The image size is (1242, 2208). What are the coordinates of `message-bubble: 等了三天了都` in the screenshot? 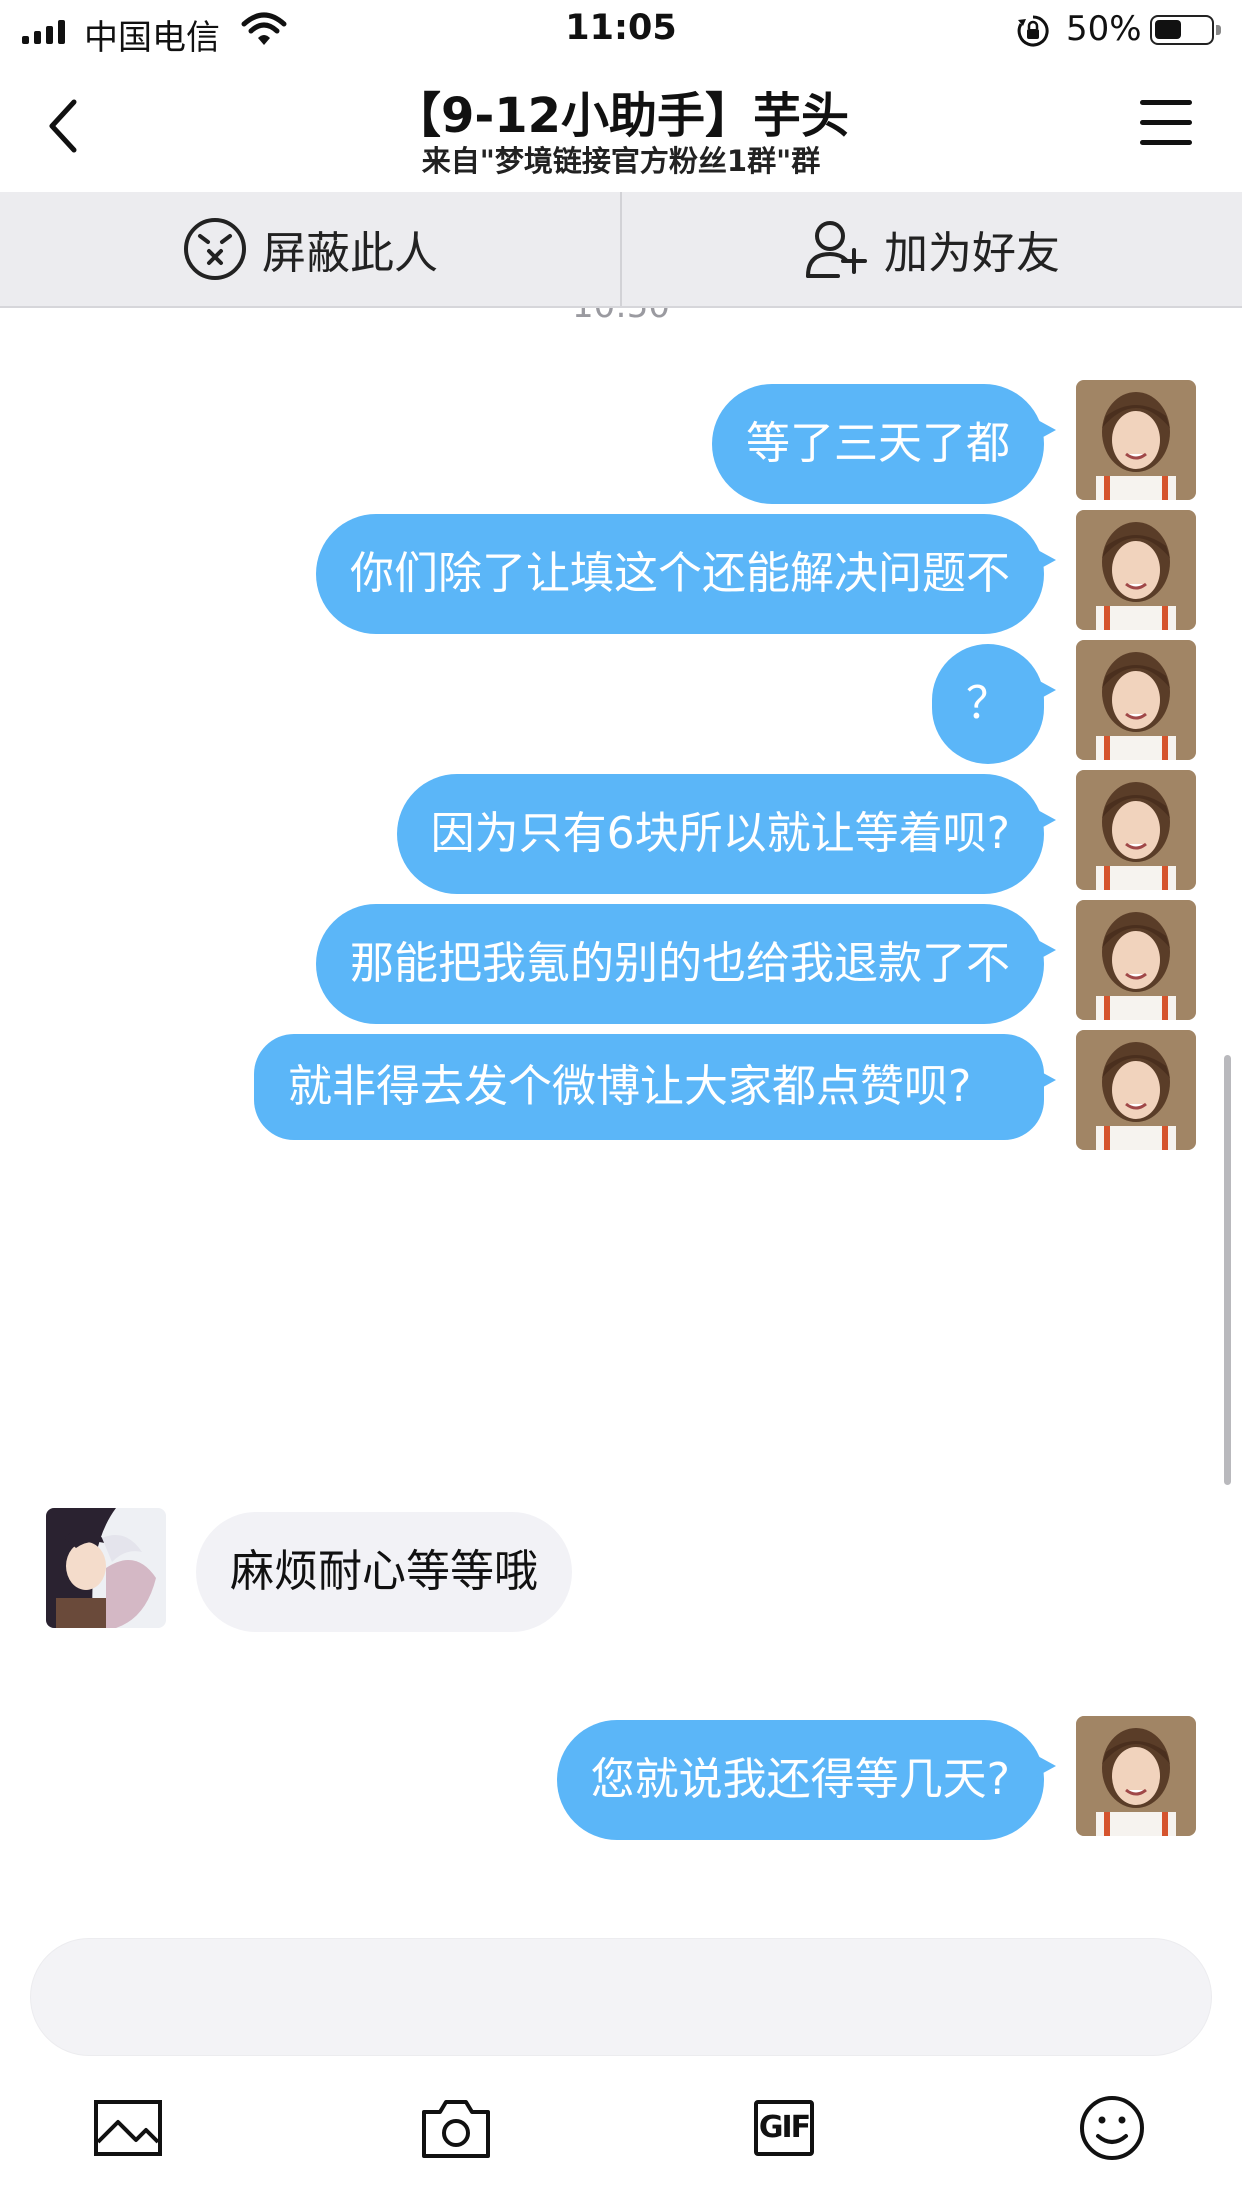 It's located at (884, 444).